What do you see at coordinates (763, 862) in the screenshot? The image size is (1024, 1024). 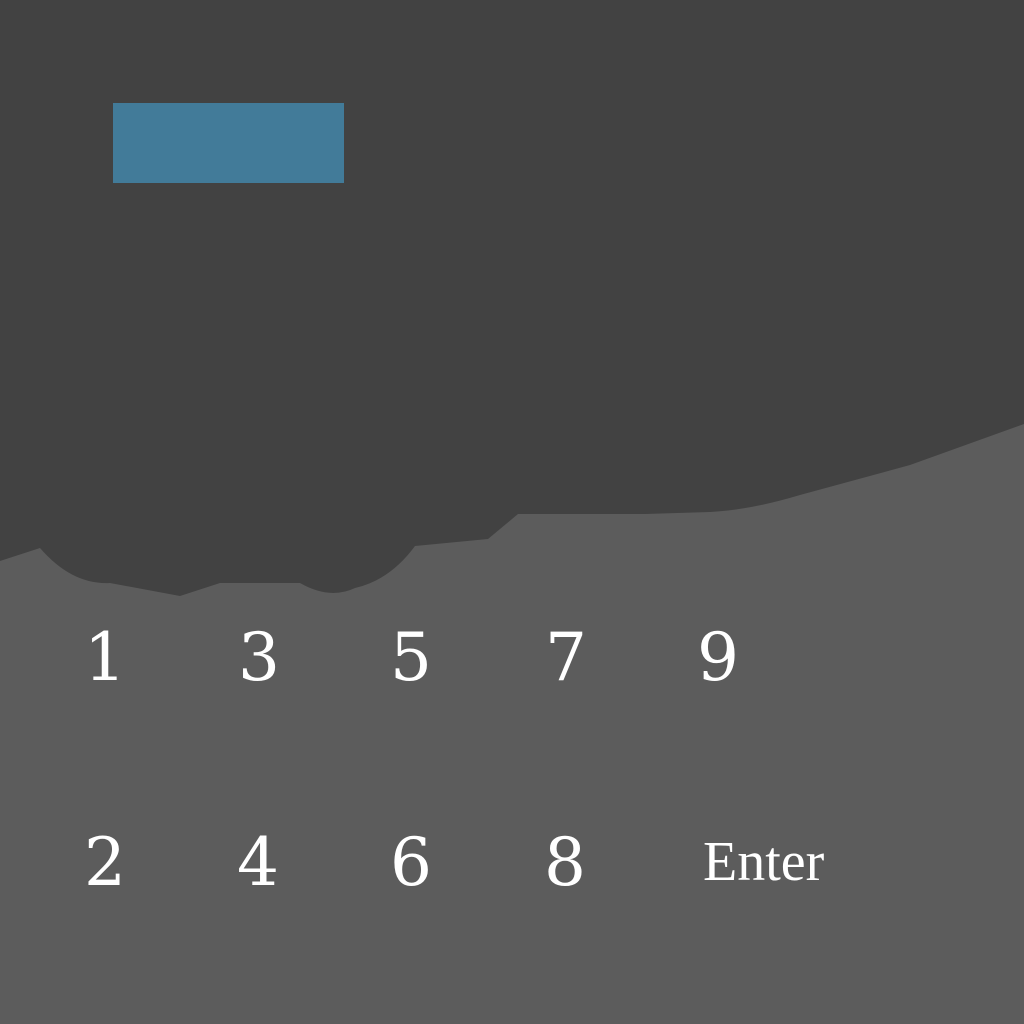 I see `enter-button: Enter` at bounding box center [763, 862].